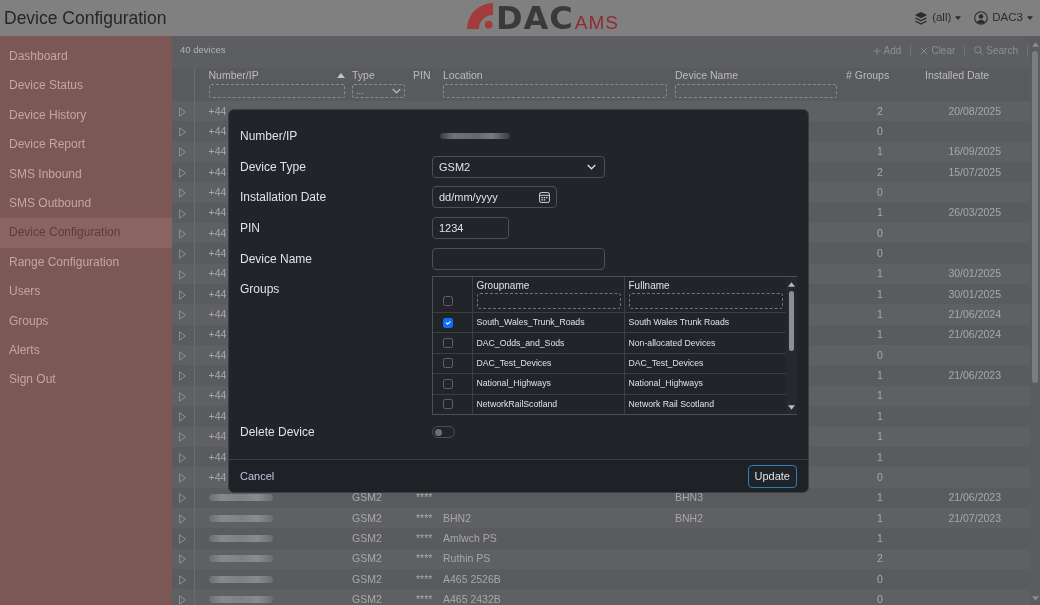 The width and height of the screenshot is (1040, 605). I want to click on column-header: Device Name, so click(707, 75).